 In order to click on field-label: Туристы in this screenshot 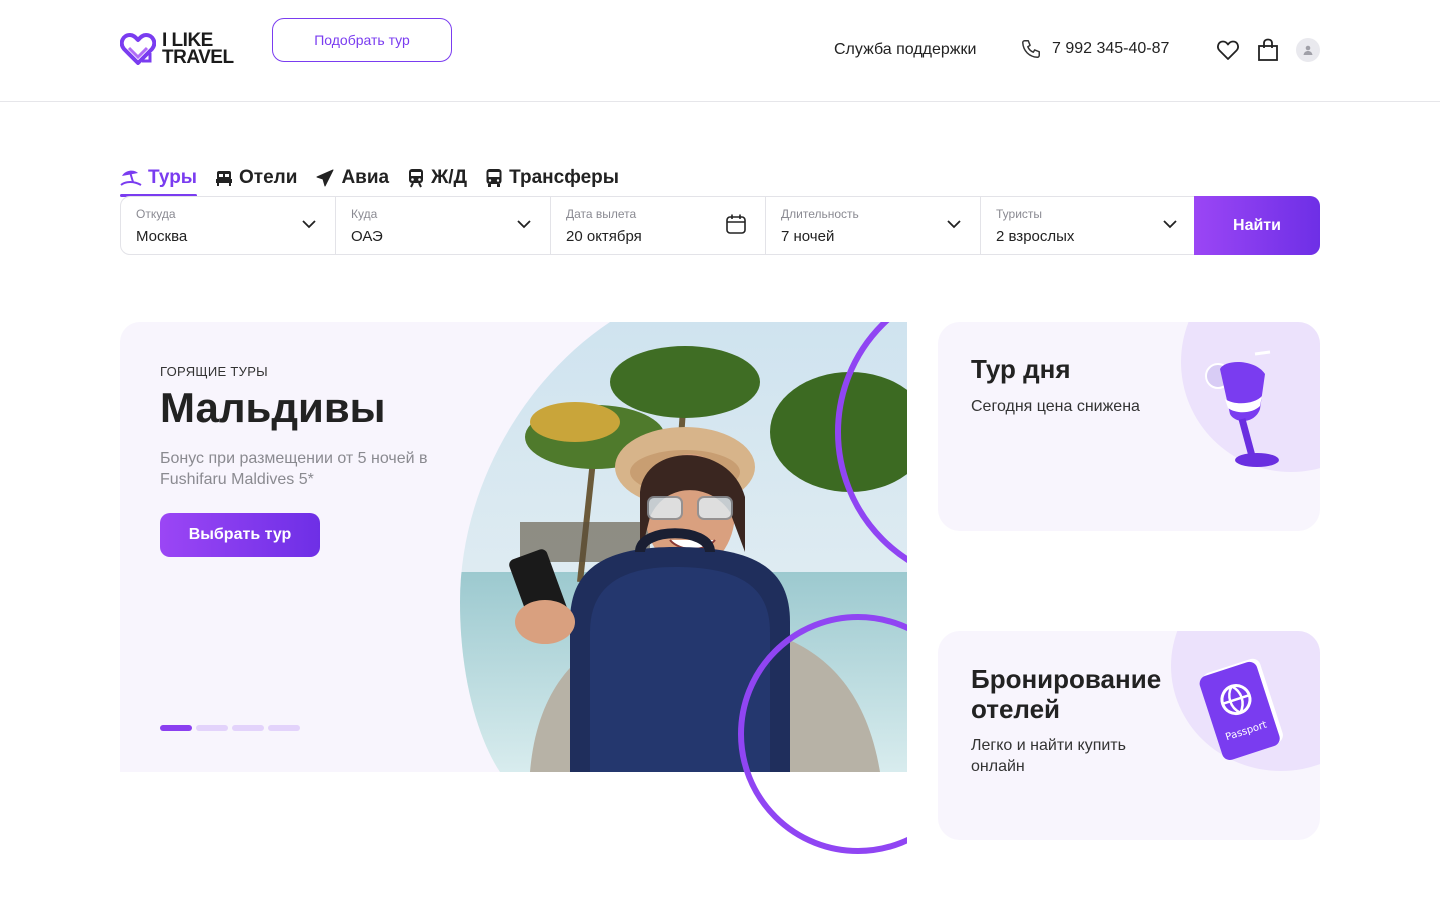, I will do `click(1019, 214)`.